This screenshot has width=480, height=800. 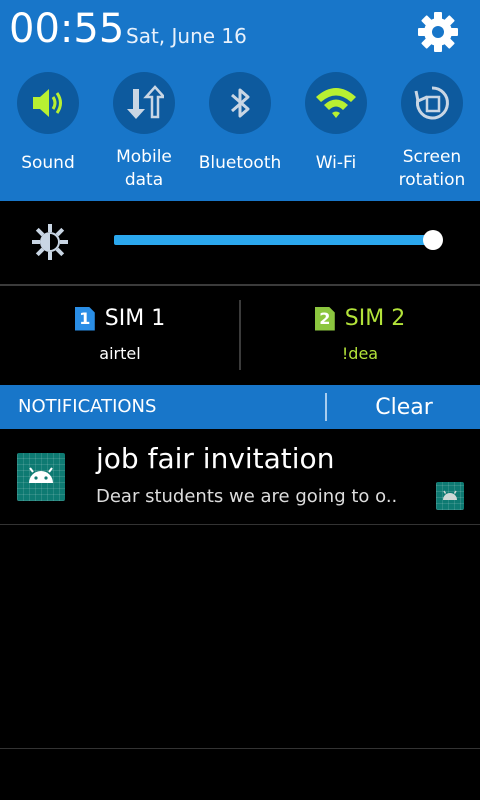 What do you see at coordinates (404, 407) in the screenshot?
I see `clear-button: Clear` at bounding box center [404, 407].